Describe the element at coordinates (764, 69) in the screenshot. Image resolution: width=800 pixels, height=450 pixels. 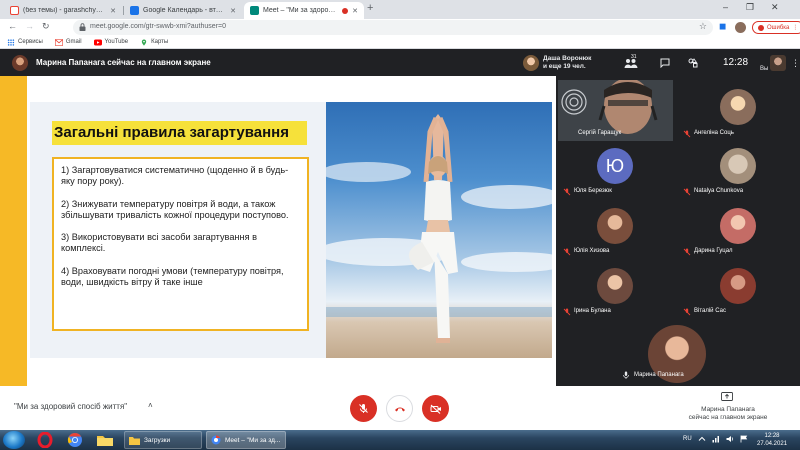
I see `self-label: Вы` at that location.